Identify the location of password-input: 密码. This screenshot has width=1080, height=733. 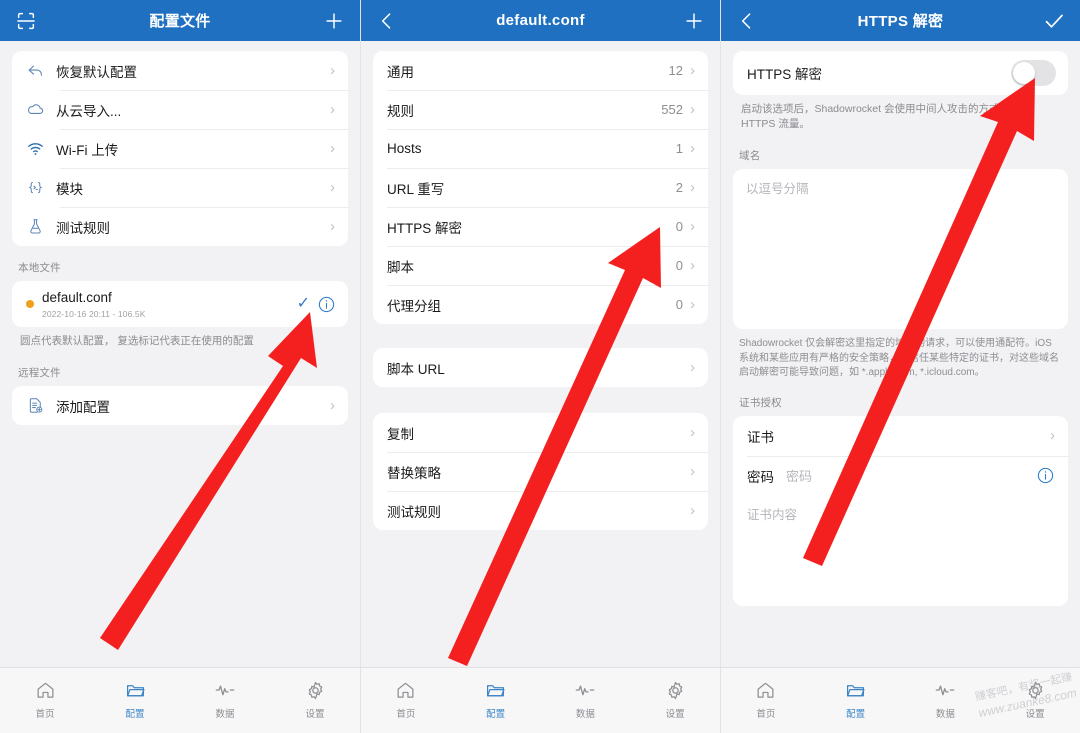
(911, 475).